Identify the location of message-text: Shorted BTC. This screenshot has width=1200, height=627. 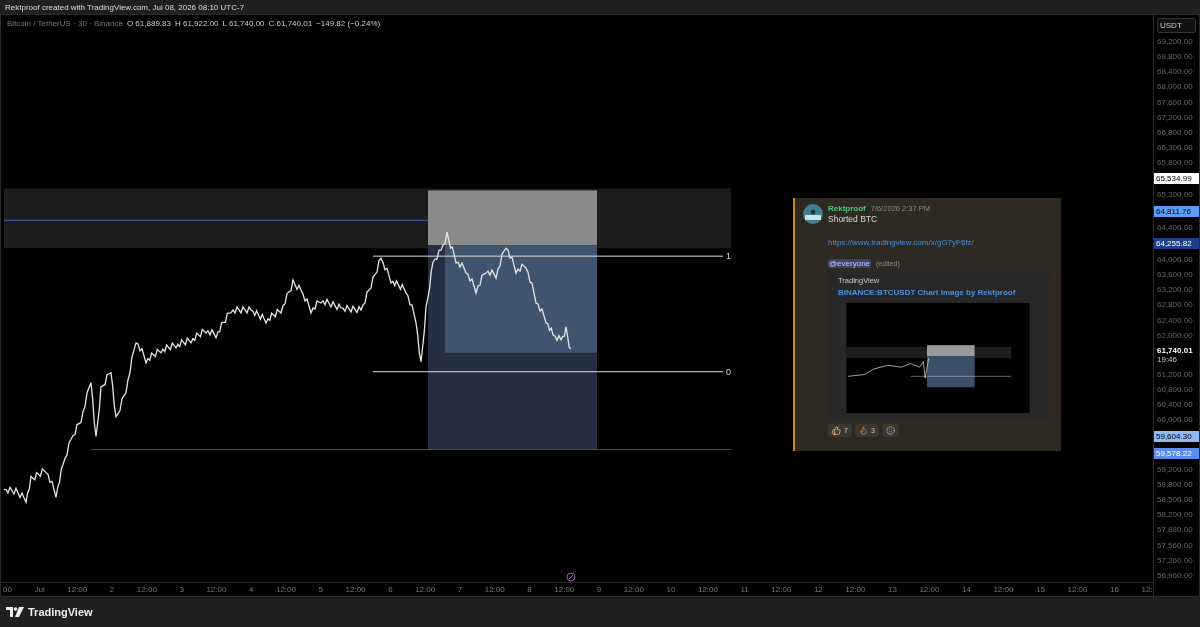
(853, 219).